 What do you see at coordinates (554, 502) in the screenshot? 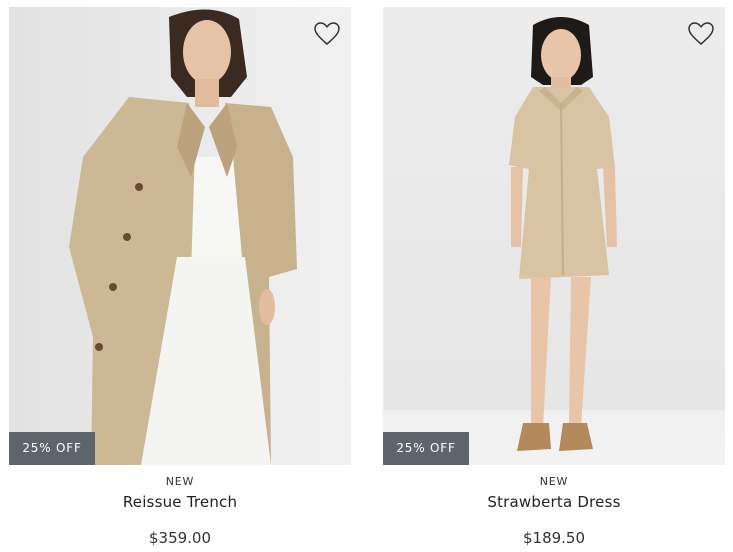
I see `product-name: Strawberta Dress` at bounding box center [554, 502].